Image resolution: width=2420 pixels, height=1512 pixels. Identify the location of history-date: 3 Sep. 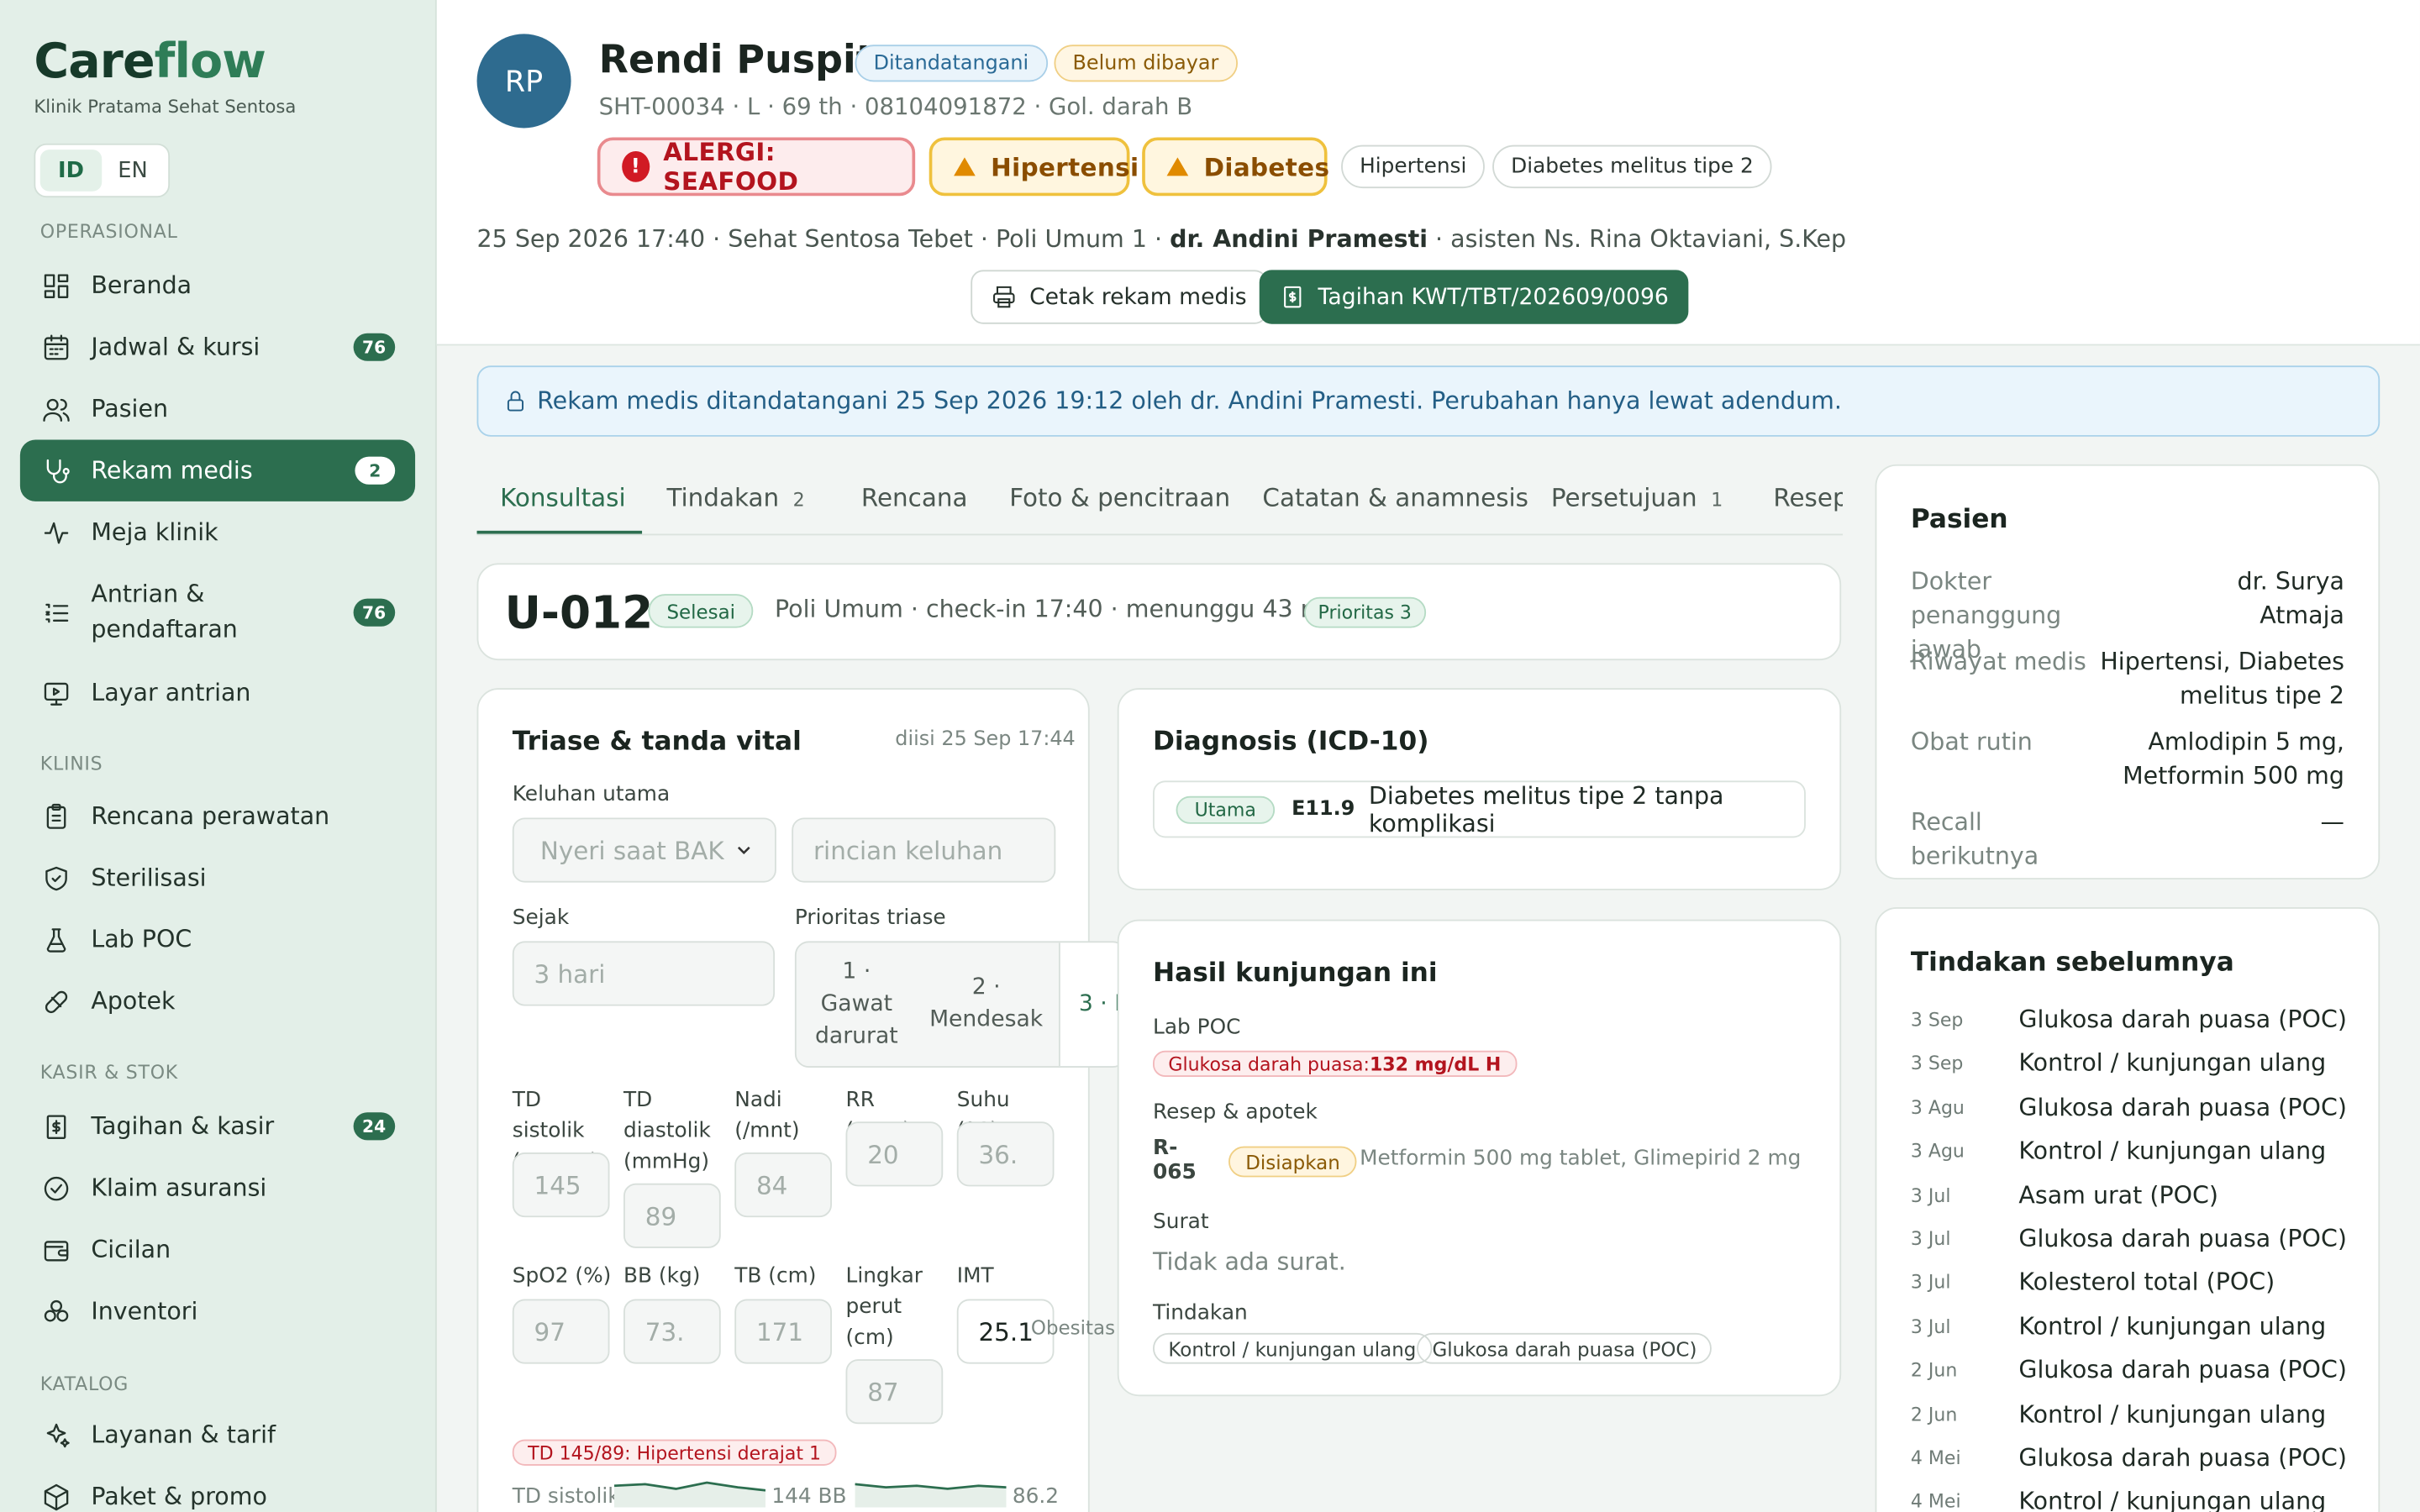
(1937, 1064).